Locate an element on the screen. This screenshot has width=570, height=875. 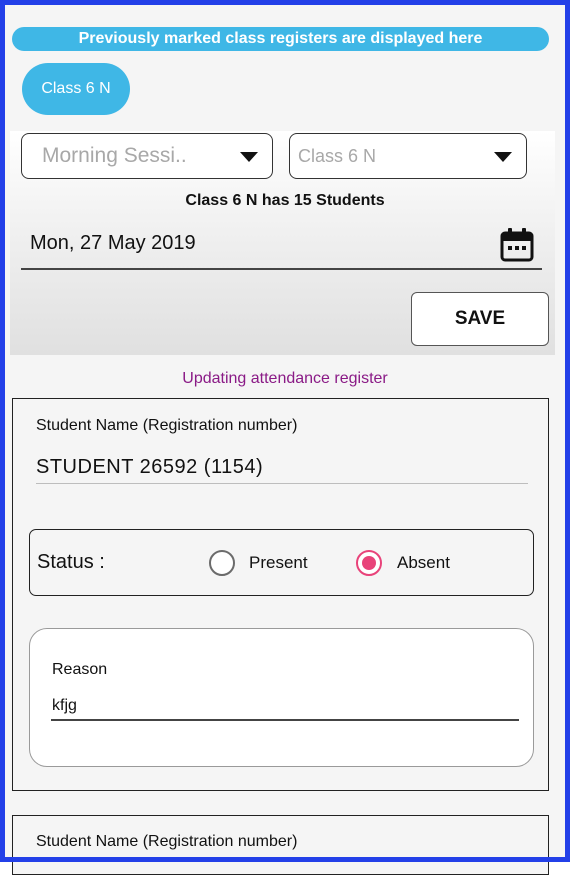
save-button: SAVE is located at coordinates (480, 319).